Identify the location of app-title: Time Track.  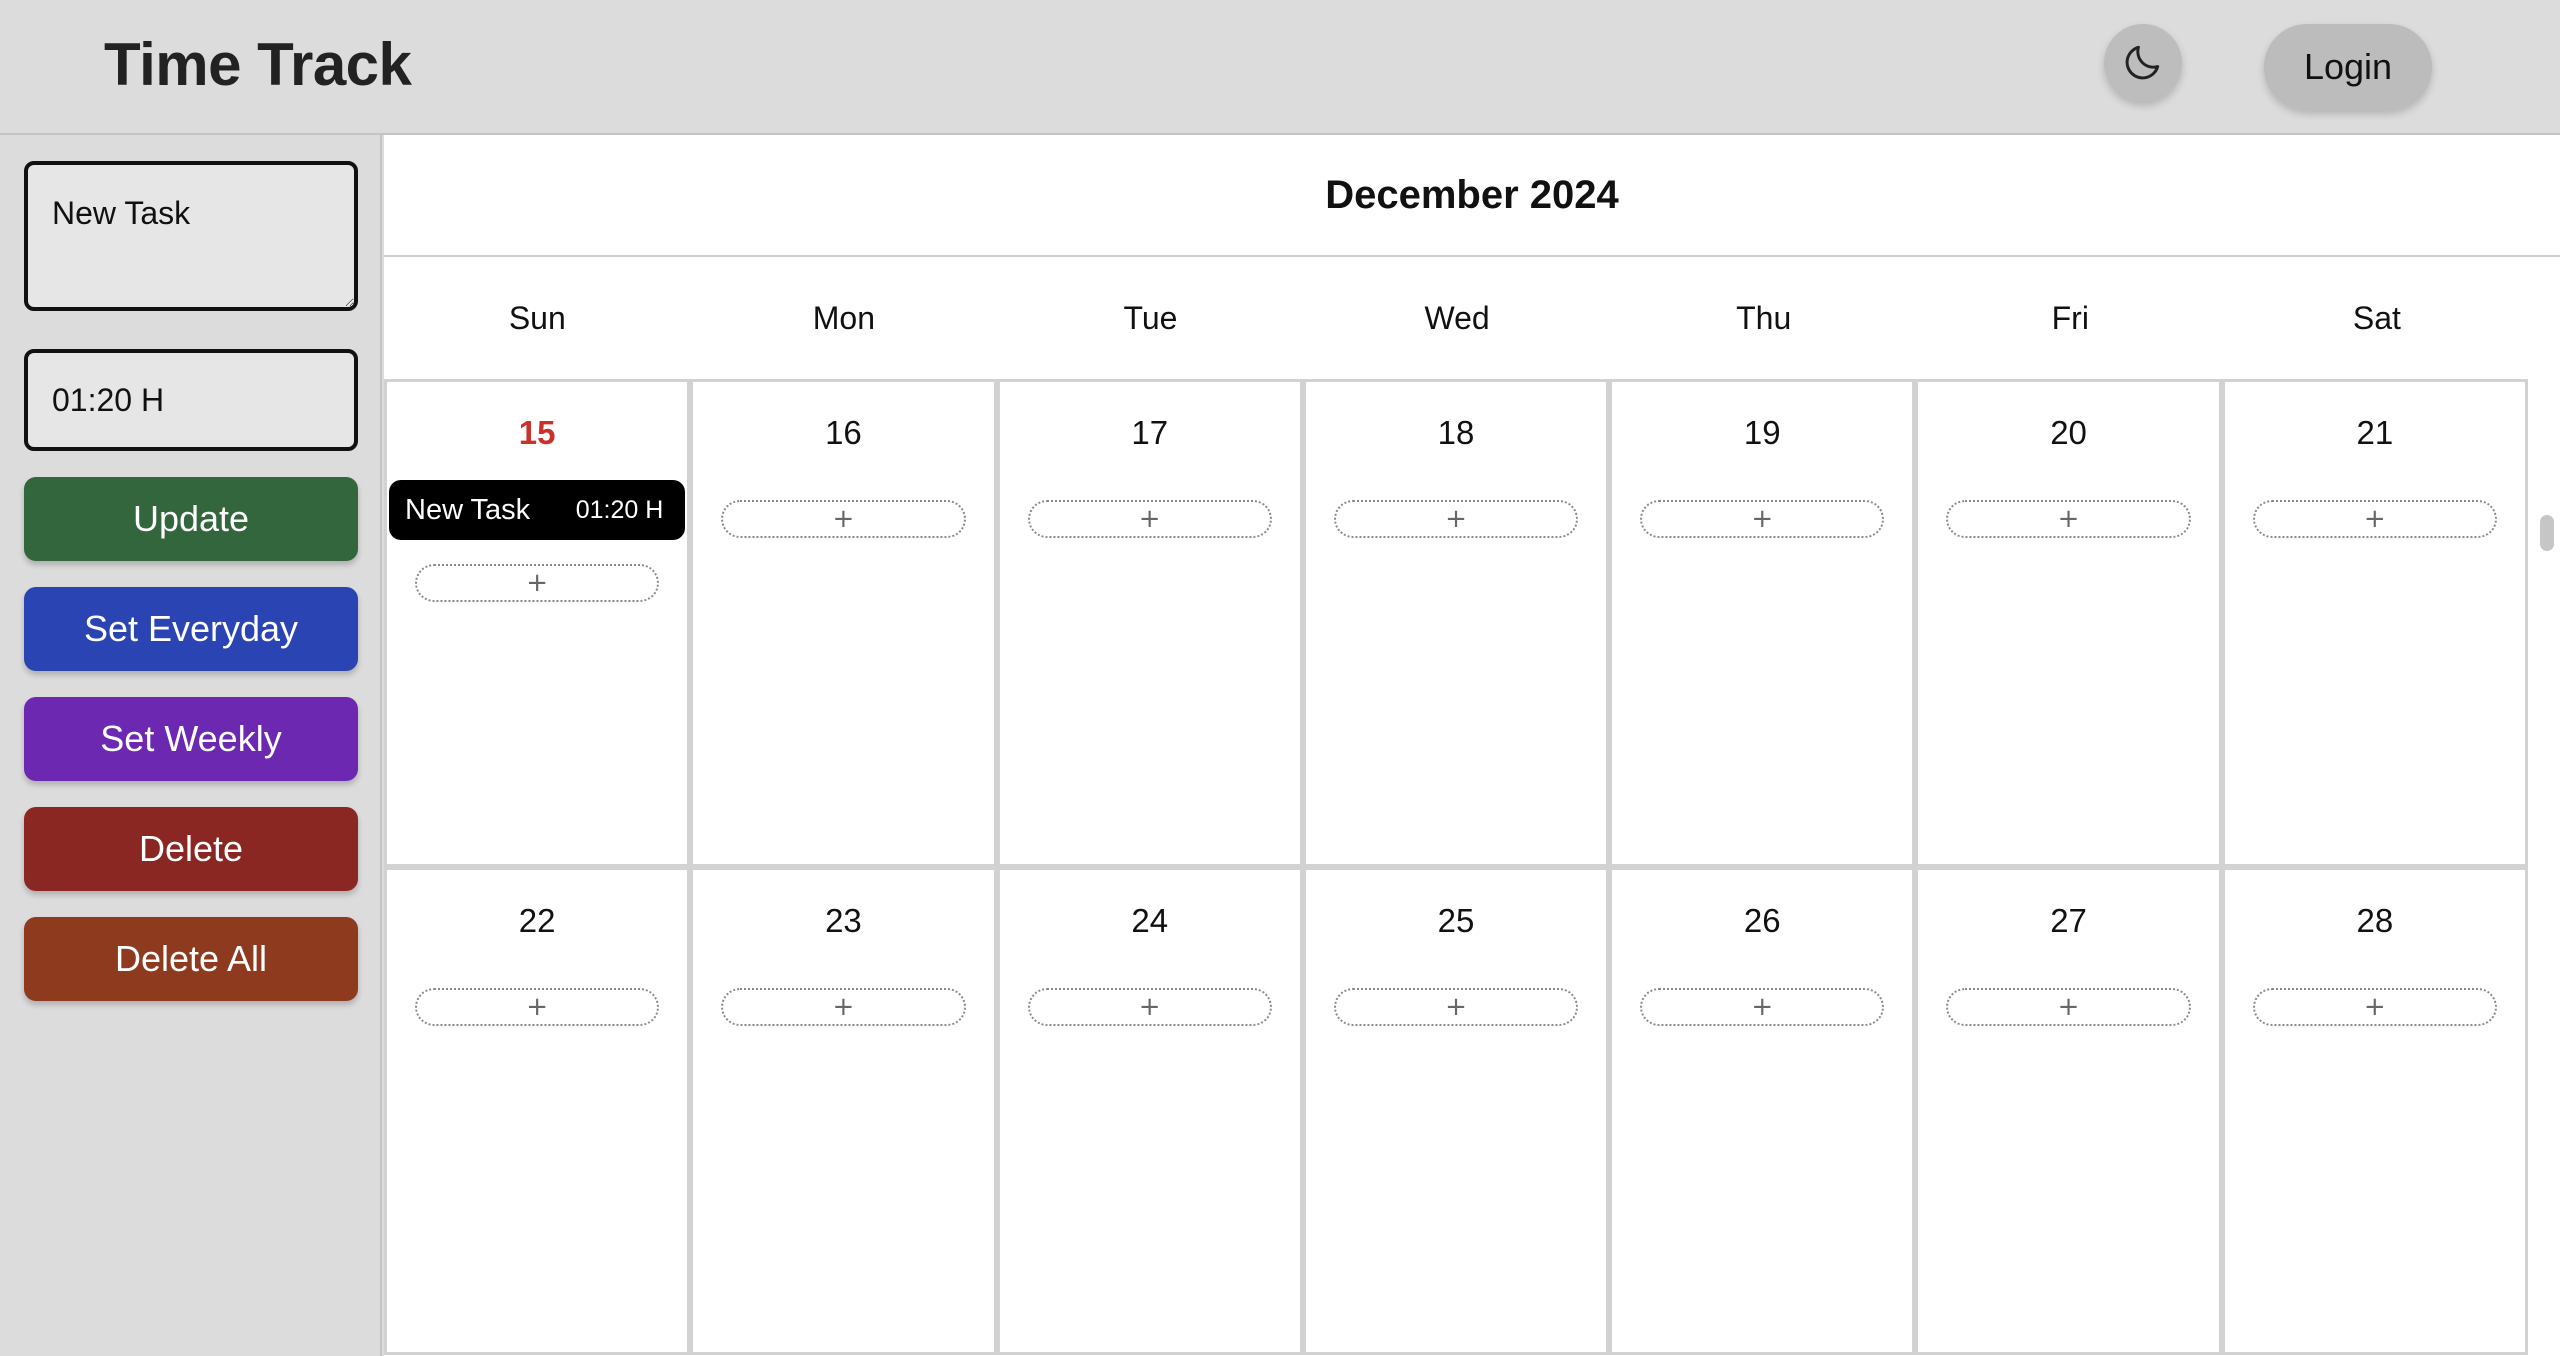
(258, 64).